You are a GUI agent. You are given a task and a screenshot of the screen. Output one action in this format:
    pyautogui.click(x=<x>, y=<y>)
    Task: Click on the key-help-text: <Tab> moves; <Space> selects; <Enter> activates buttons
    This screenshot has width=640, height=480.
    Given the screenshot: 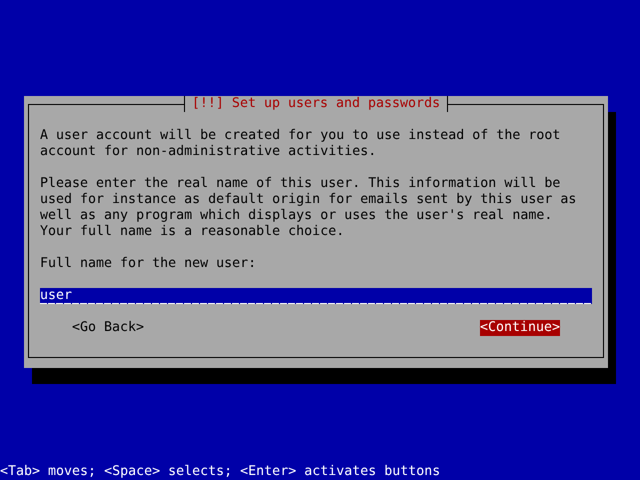 What is the action you would take?
    pyautogui.click(x=220, y=471)
    